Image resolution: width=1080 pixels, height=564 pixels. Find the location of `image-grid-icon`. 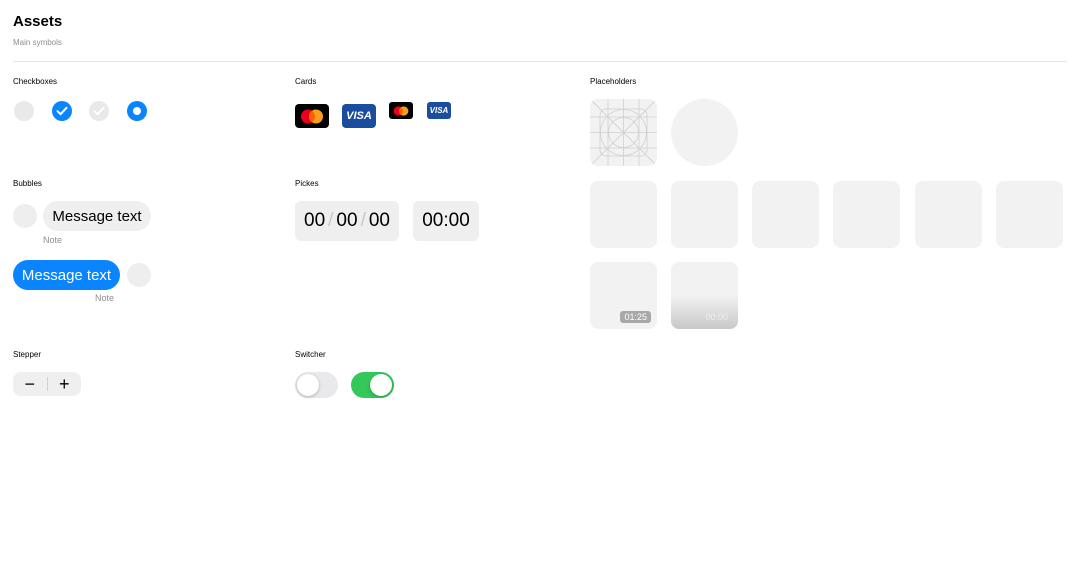

image-grid-icon is located at coordinates (623, 132).